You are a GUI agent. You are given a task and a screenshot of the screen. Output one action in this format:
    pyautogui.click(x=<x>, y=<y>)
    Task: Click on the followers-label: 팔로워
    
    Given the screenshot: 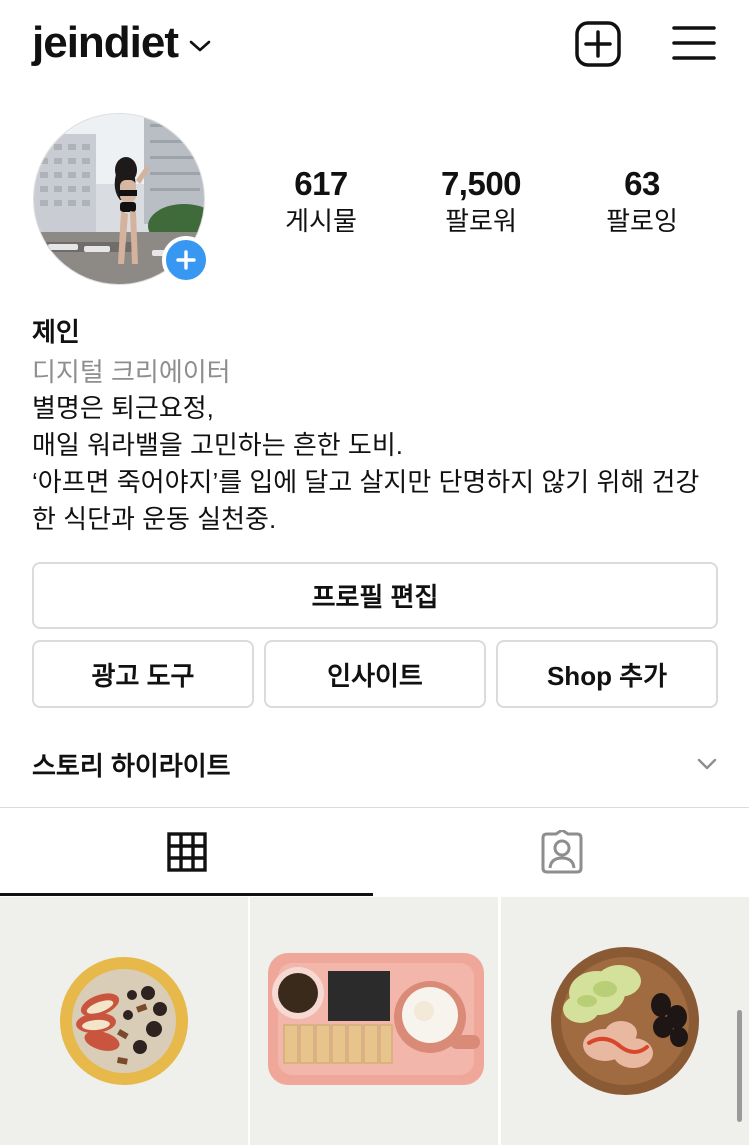 What is the action you would take?
    pyautogui.click(x=481, y=221)
    